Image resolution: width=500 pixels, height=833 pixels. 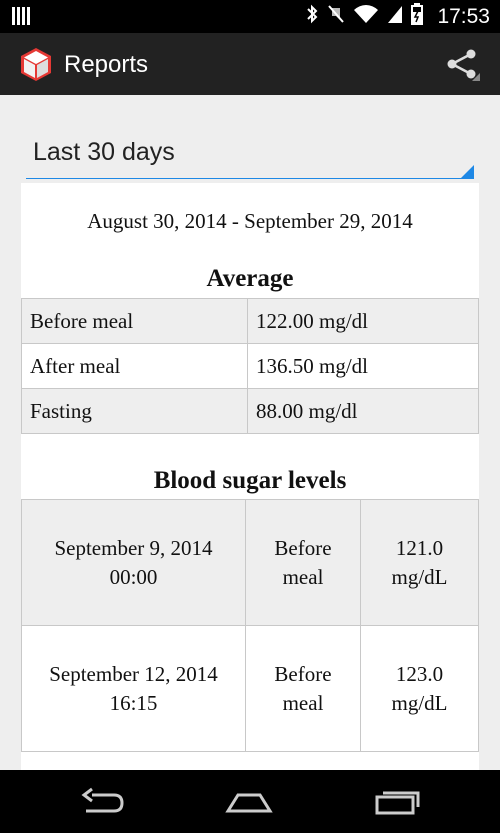 I want to click on home-icon, so click(x=249, y=802).